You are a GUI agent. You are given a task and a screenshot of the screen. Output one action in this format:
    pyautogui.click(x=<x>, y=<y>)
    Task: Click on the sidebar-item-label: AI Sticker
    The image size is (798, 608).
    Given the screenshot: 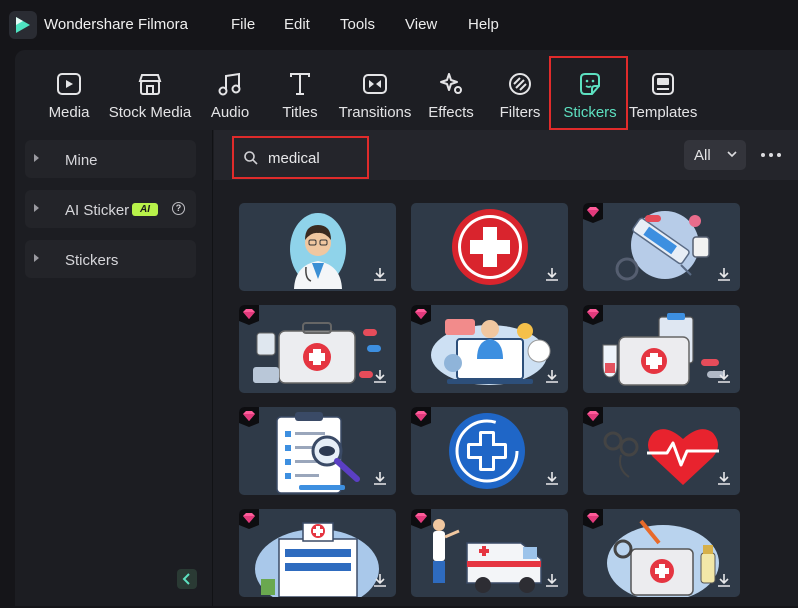 What is the action you would take?
    pyautogui.click(x=97, y=210)
    